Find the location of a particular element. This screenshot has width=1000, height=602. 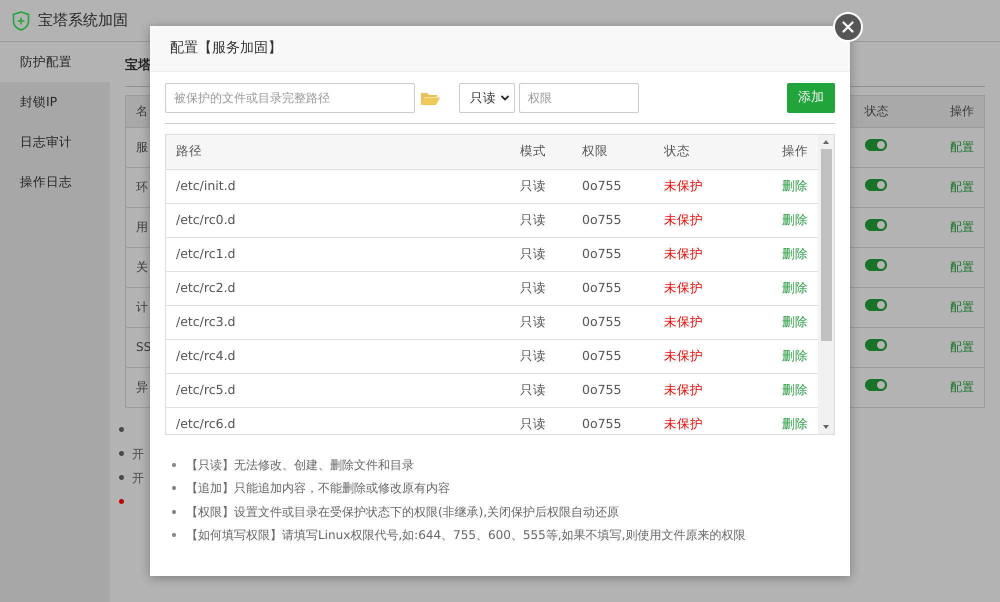

sidebar-item: 日志审计 is located at coordinates (55, 142).